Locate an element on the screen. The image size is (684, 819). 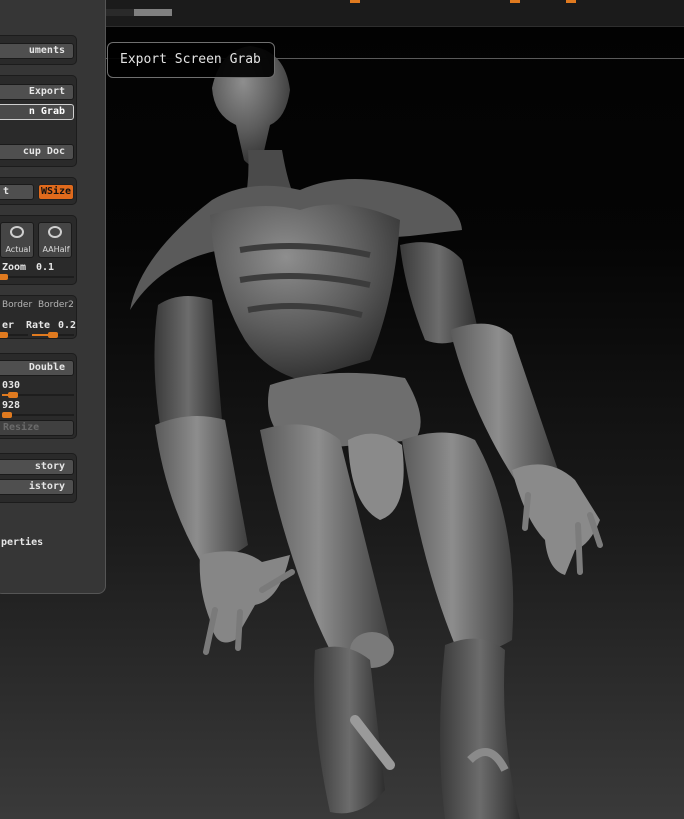
zoom-group: Actual AAHalf Zoom 0.1 is located at coordinates (38, 250).